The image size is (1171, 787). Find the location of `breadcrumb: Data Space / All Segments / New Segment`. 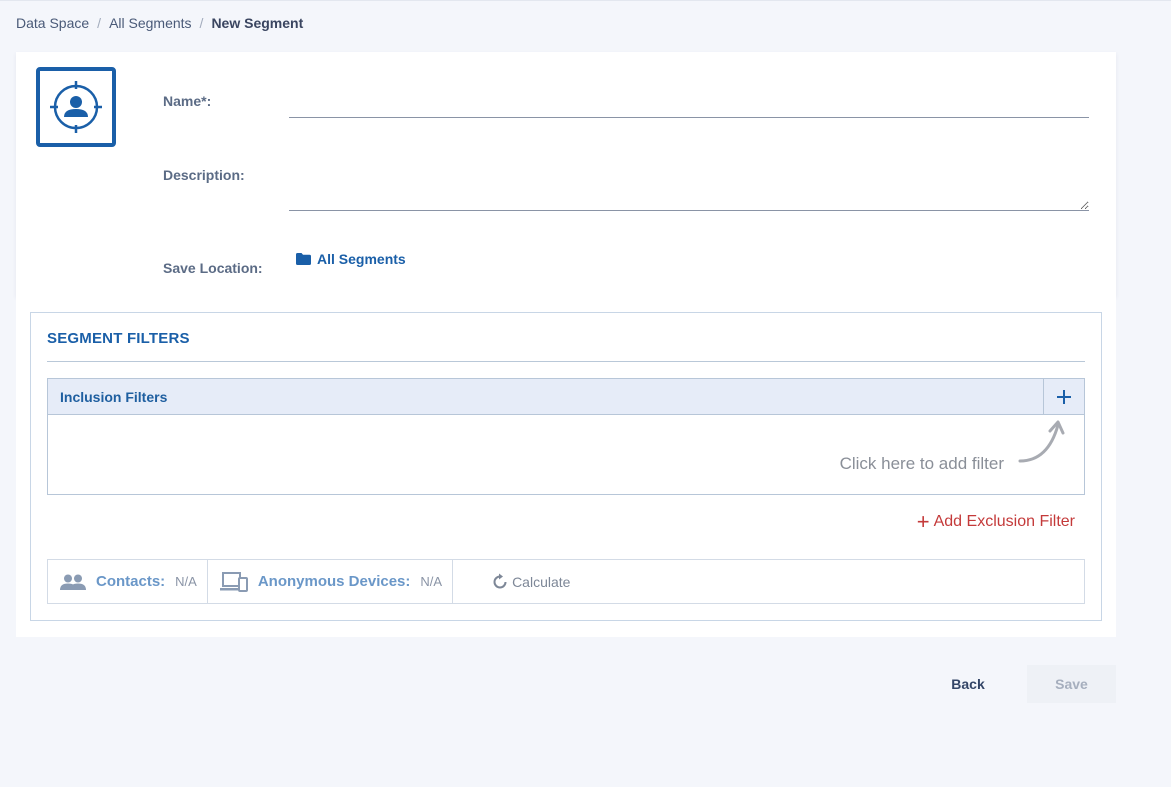

breadcrumb: Data Space / All Segments / New Segment is located at coordinates (159, 23).